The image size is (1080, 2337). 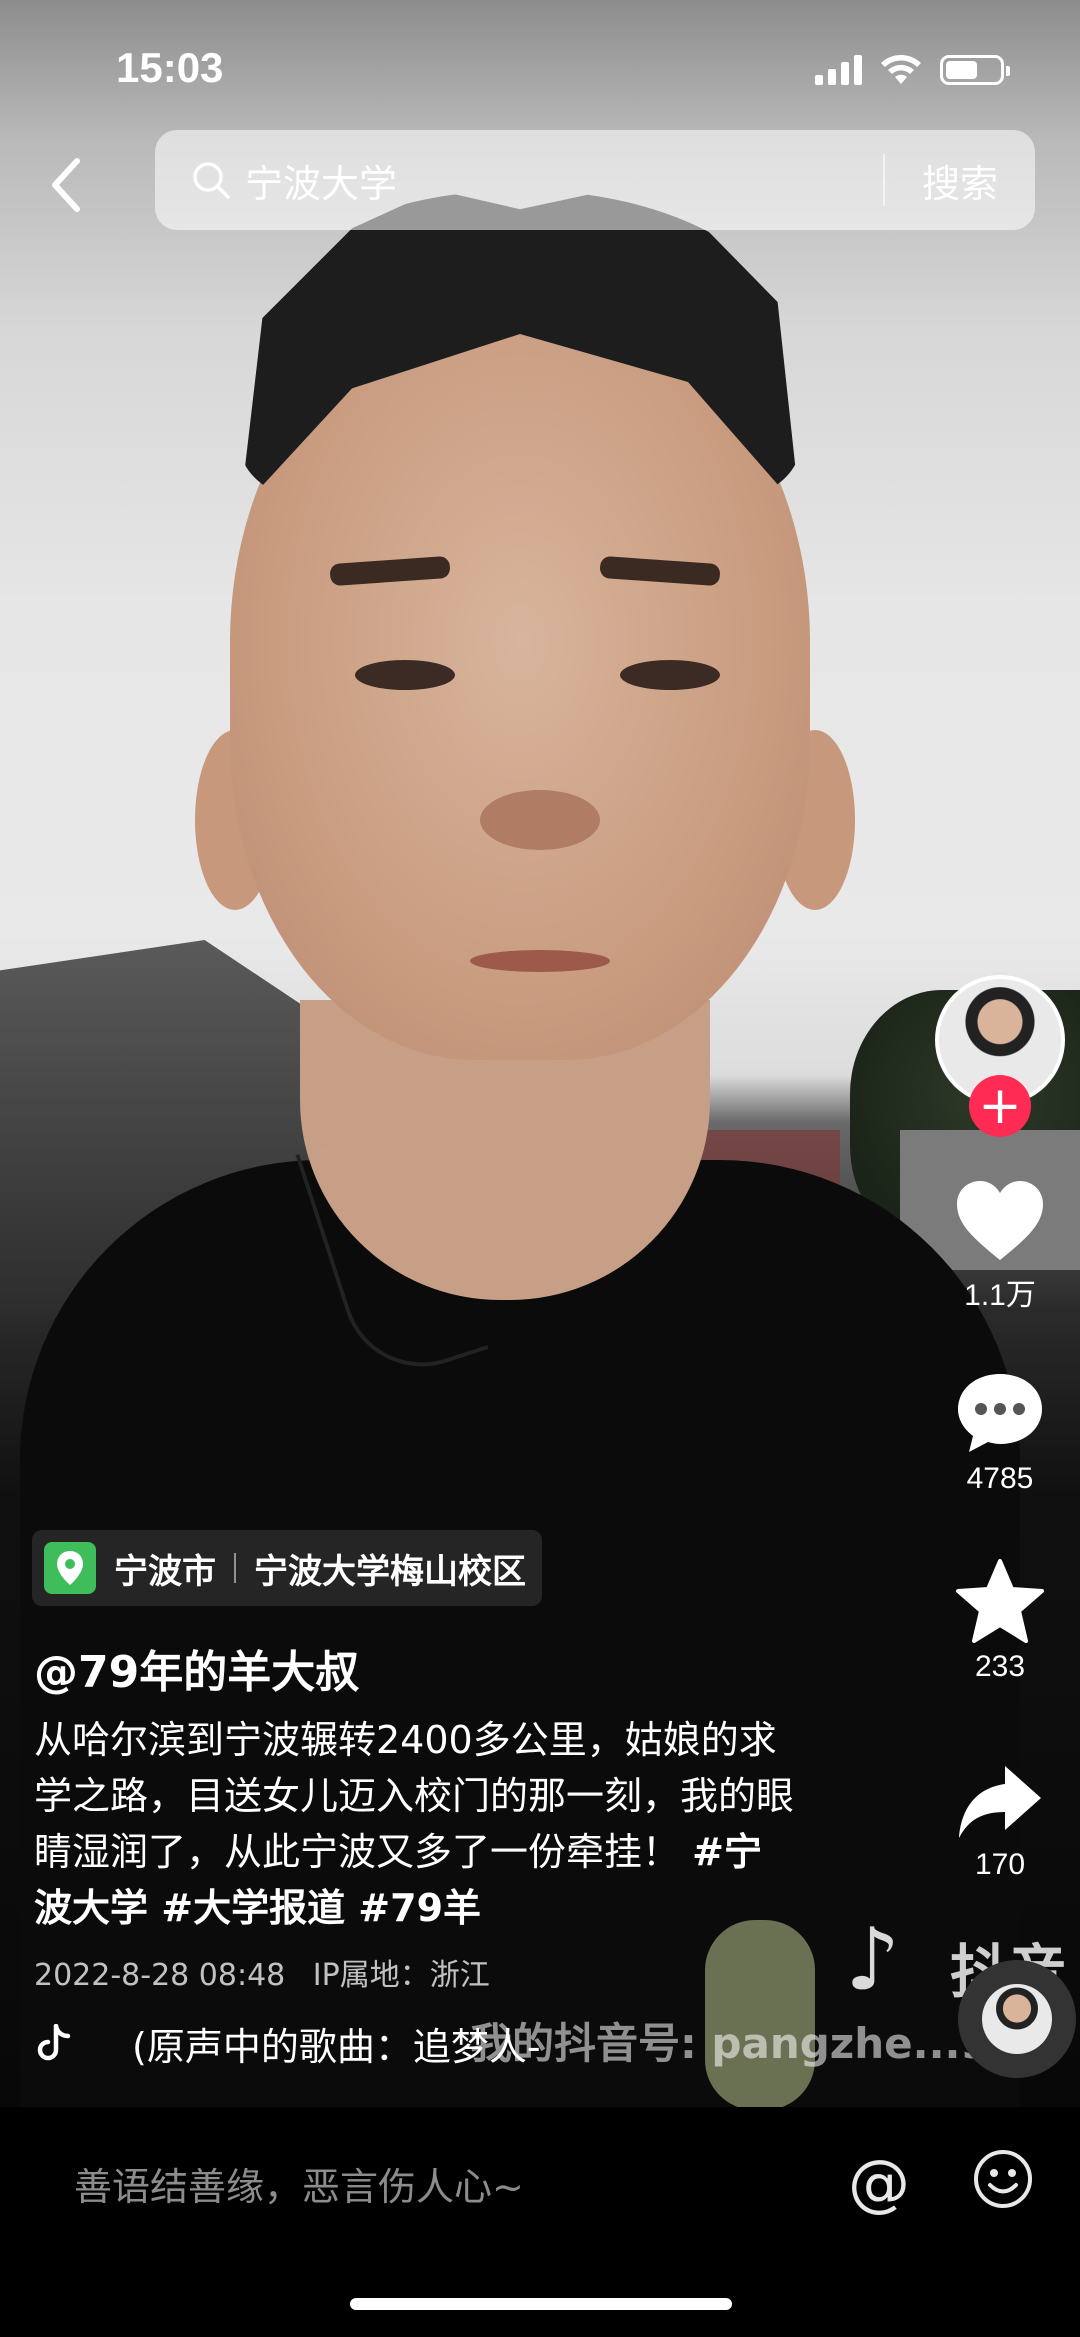 I want to click on location-tag: 宁波市 宁波大学梅山校区, so click(x=287, y=1568).